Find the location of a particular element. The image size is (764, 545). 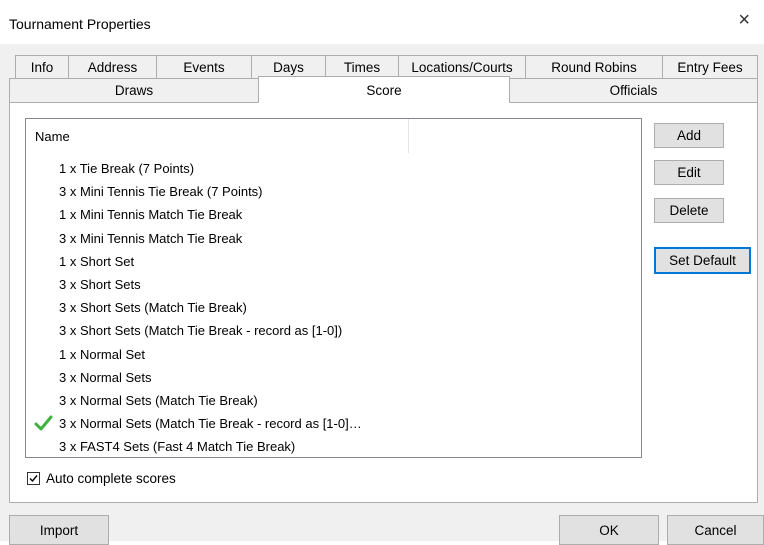

list-item: 1 x Short Set is located at coordinates (333, 261).